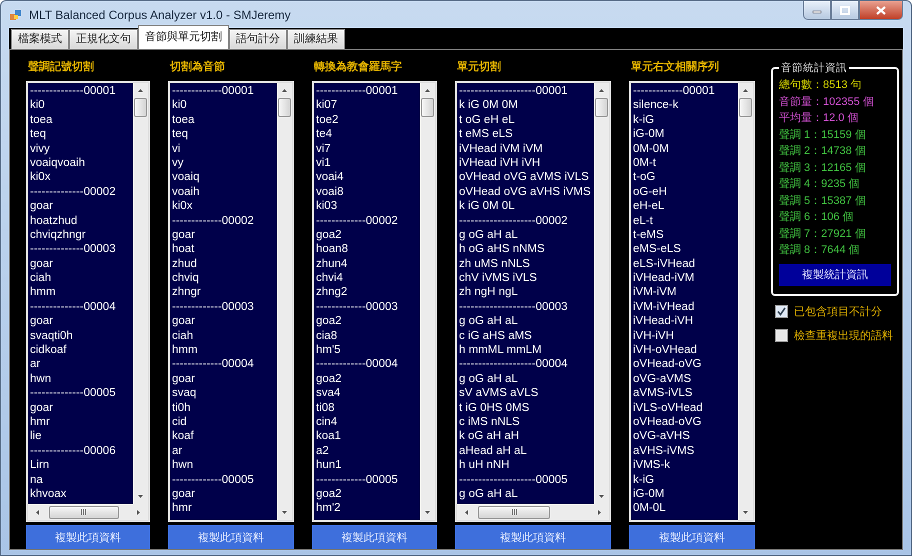 The image size is (923, 558). Describe the element at coordinates (526, 177) in the screenshot. I see `list-item: oVHead oVG aVMS iVLS` at that location.